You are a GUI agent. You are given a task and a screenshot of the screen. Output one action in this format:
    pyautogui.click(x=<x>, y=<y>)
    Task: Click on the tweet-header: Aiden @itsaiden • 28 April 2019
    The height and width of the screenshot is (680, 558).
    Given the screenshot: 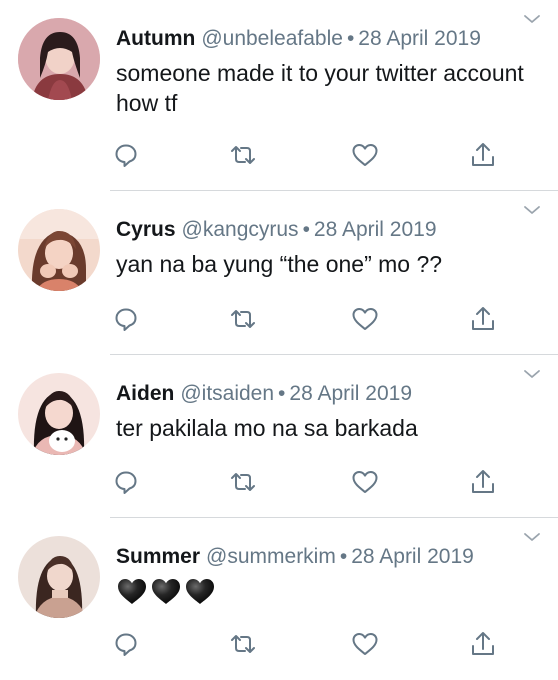 What is the action you would take?
    pyautogui.click(x=264, y=394)
    